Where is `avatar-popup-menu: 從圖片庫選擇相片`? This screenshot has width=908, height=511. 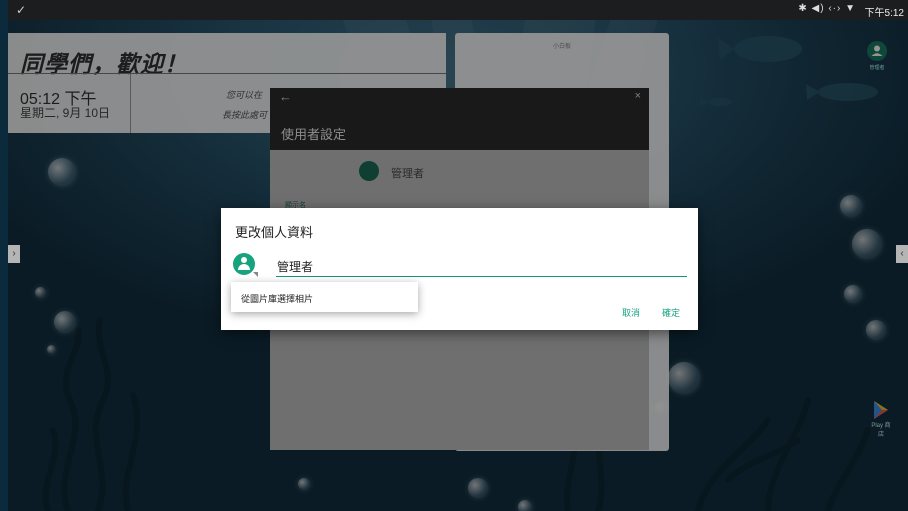
avatar-popup-menu: 從圖片庫選擇相片 is located at coordinates (324, 297).